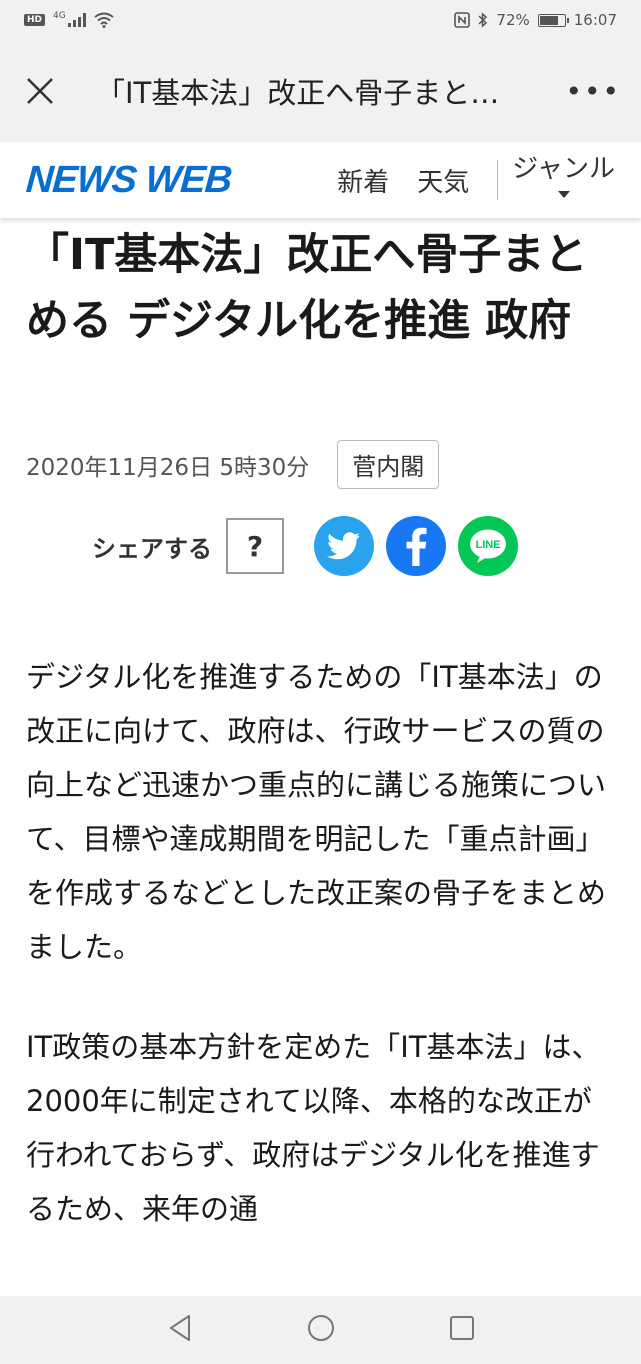  I want to click on hd-badge: HD, so click(35, 20).